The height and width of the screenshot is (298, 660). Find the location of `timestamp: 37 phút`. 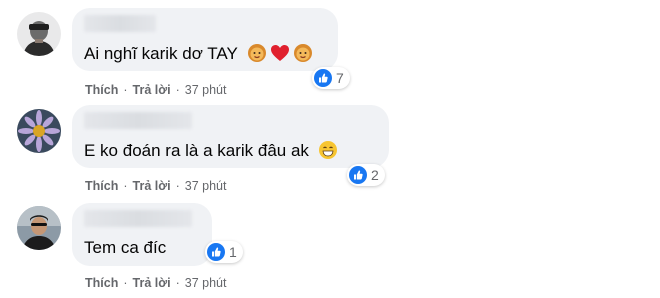

timestamp: 37 phút is located at coordinates (206, 283).